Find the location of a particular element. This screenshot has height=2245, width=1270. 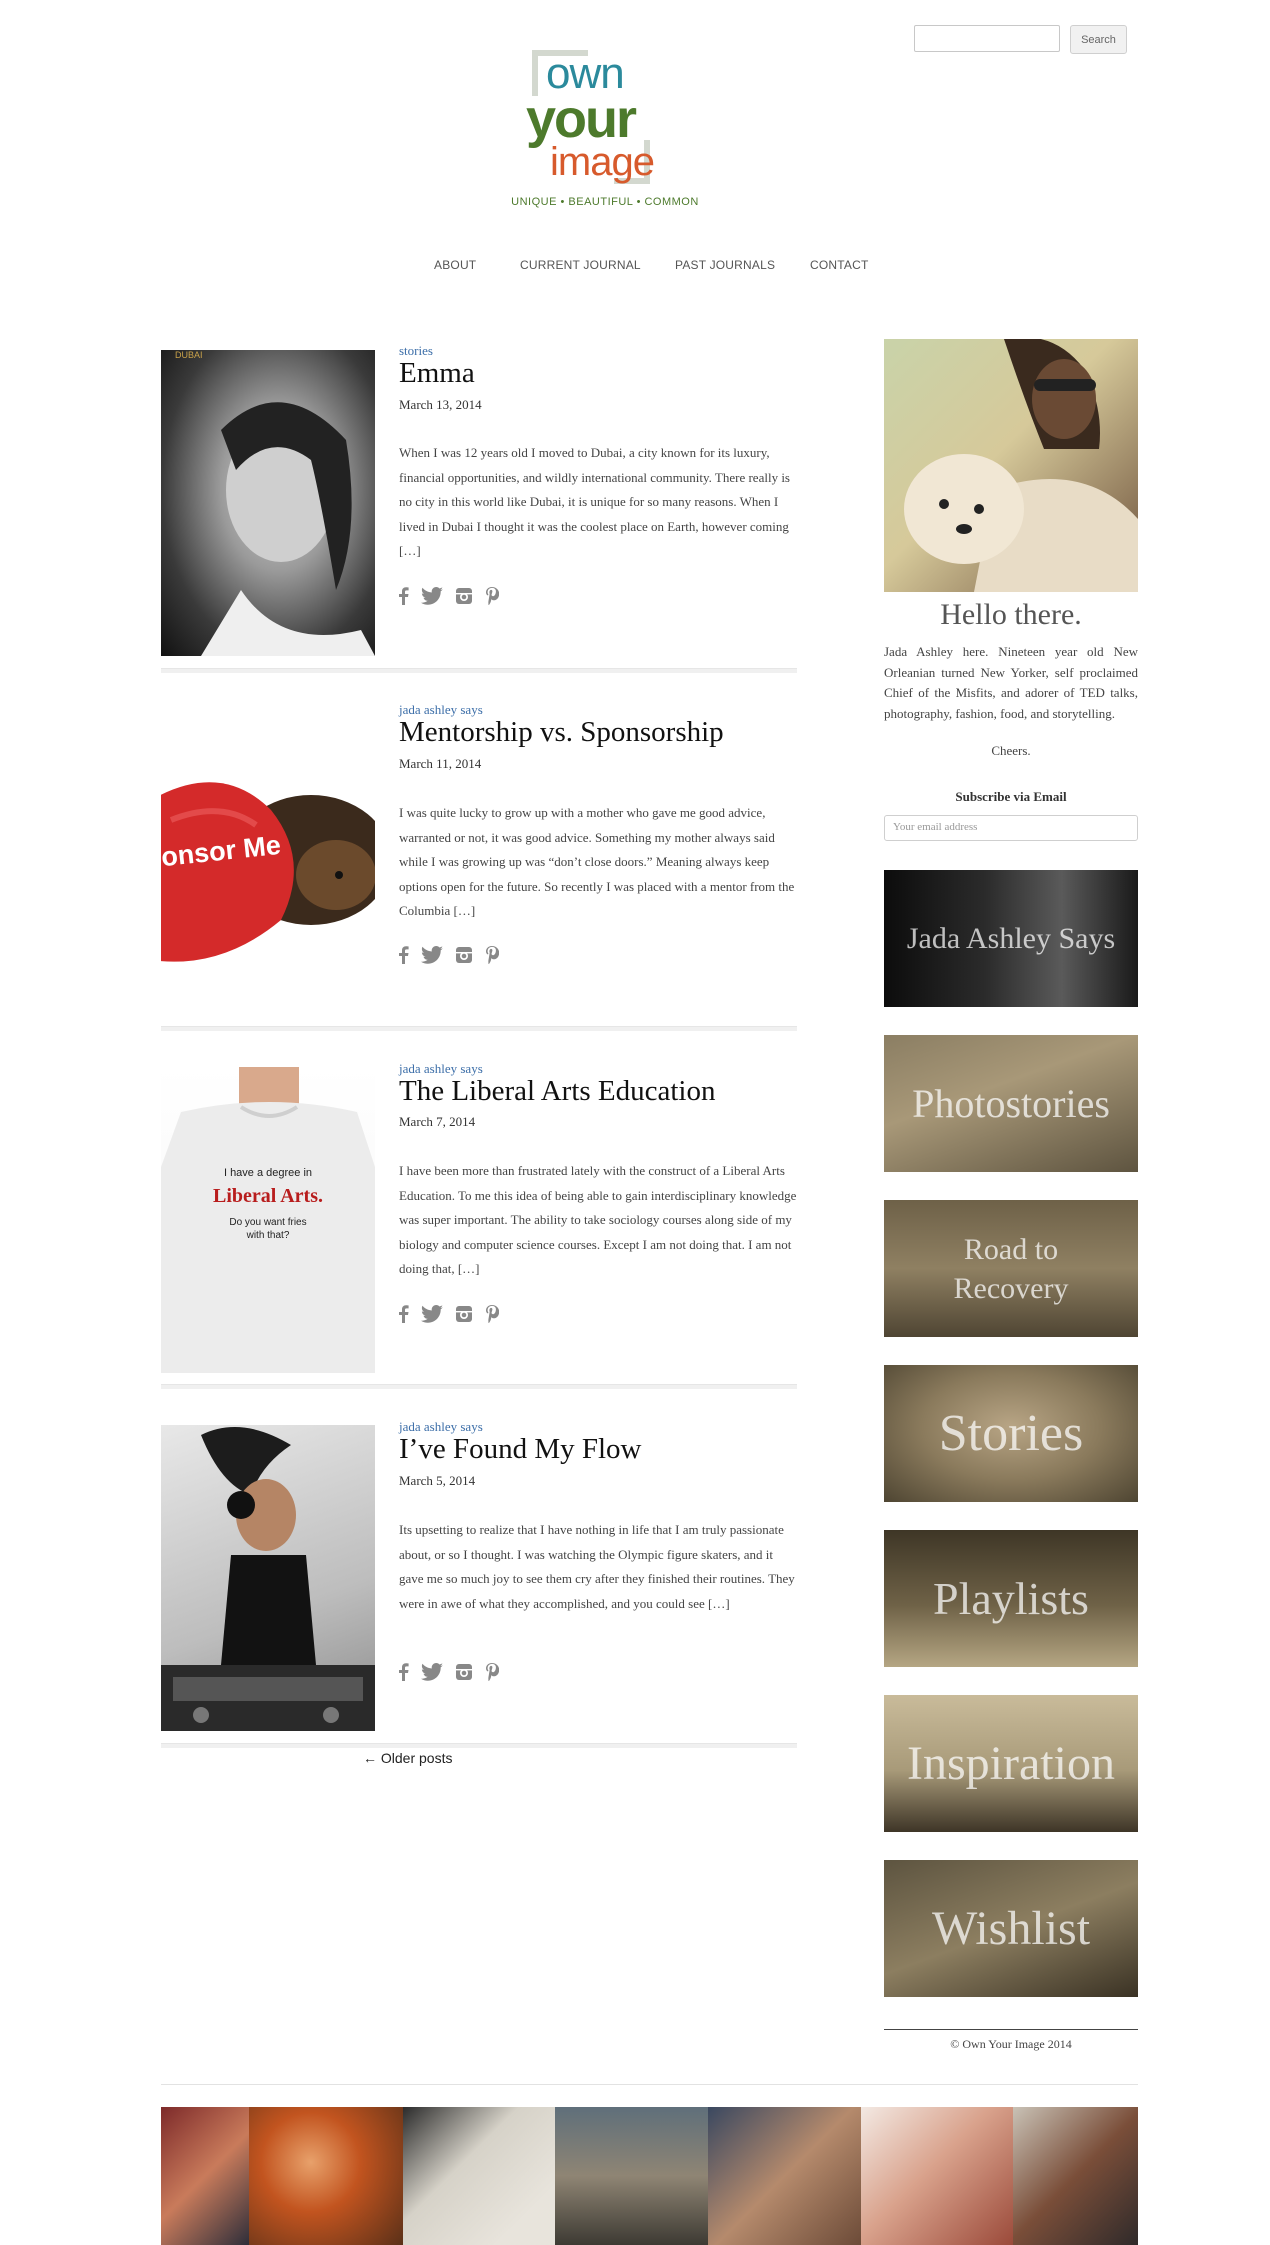

copyright-text: © Own Your Image 2014 is located at coordinates (1011, 2044).